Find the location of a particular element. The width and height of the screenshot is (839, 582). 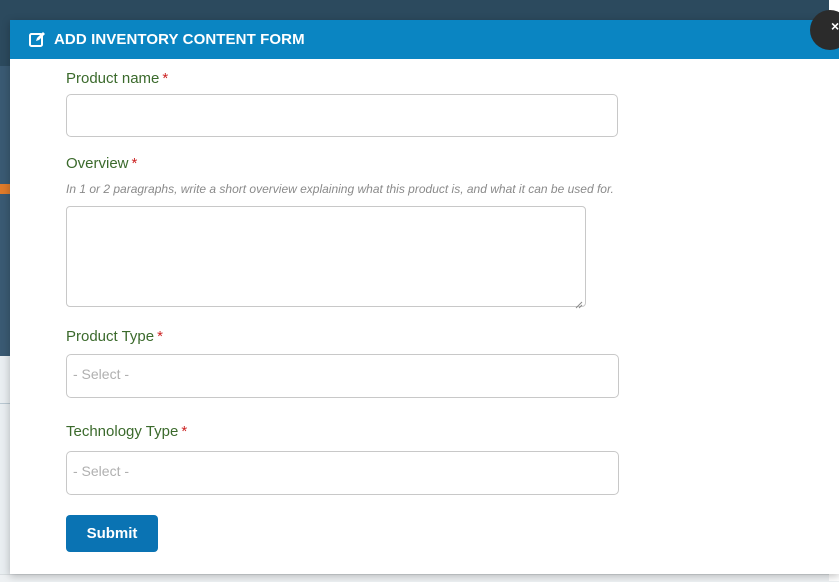

product-name-input is located at coordinates (342, 115).